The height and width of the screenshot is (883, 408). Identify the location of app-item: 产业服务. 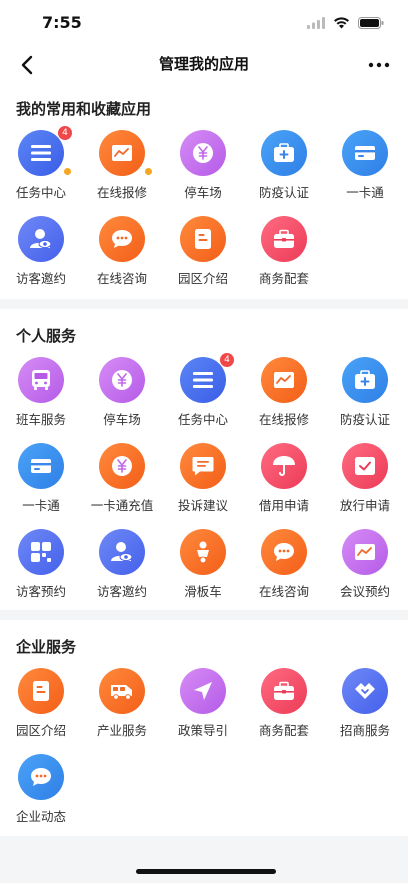
(122, 708).